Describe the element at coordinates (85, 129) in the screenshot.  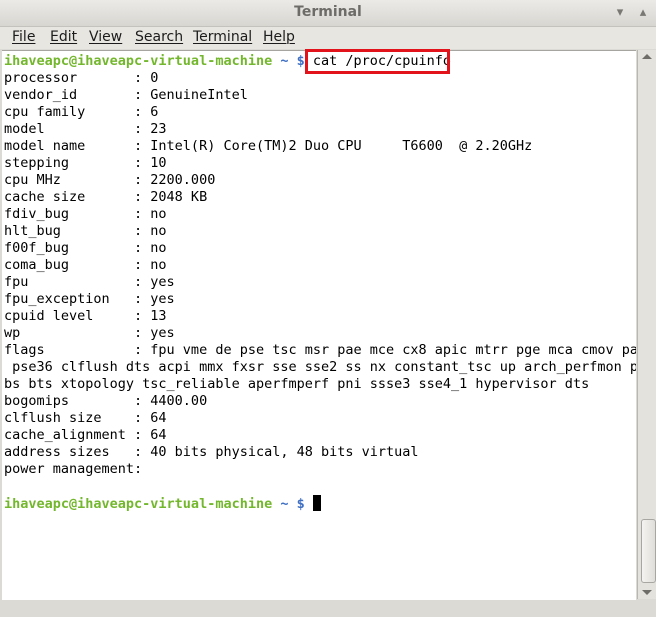
I see `output-line: model : 23` at that location.